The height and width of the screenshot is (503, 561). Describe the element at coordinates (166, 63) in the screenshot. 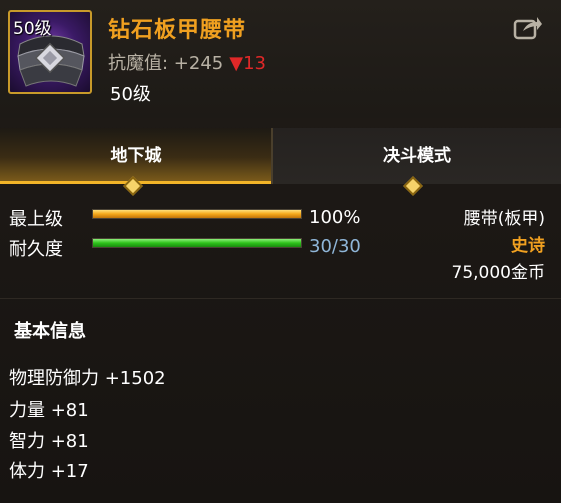

I see `magic-resistance-stat: 抗魔值: +245` at that location.